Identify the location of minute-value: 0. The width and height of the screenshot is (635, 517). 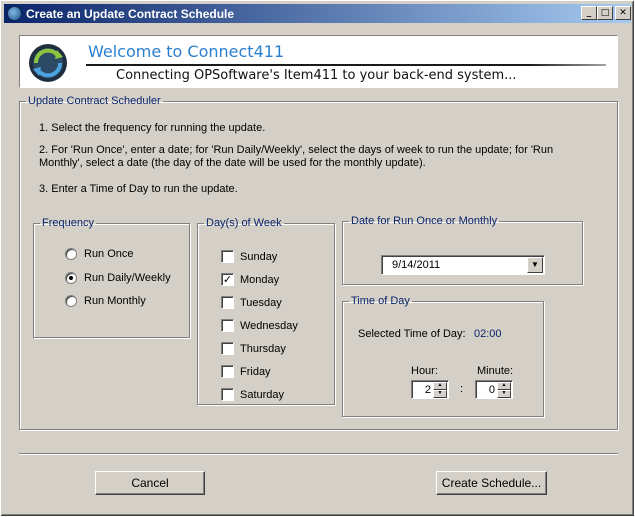
(491, 390).